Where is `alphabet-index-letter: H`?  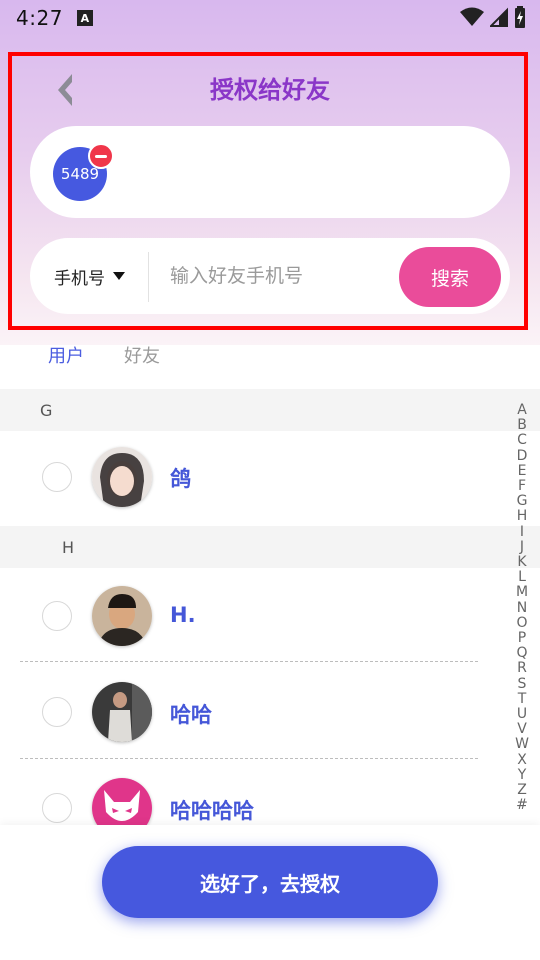
alphabet-index-letter: H is located at coordinates (522, 516).